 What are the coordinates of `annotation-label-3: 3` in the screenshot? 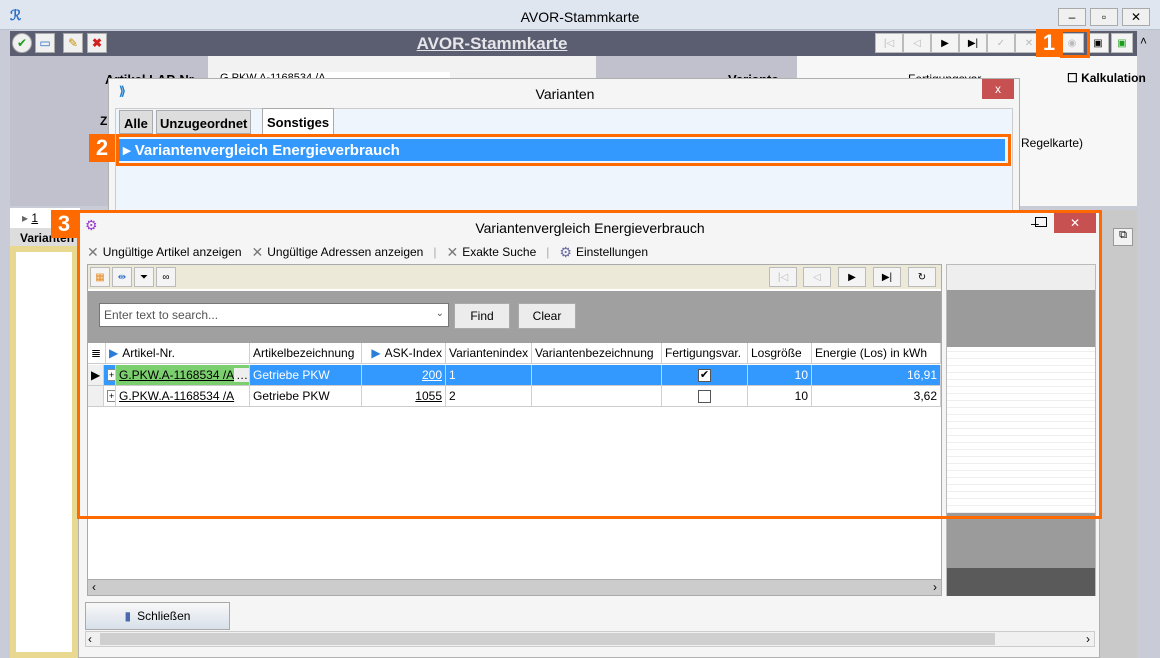 It's located at (64, 224).